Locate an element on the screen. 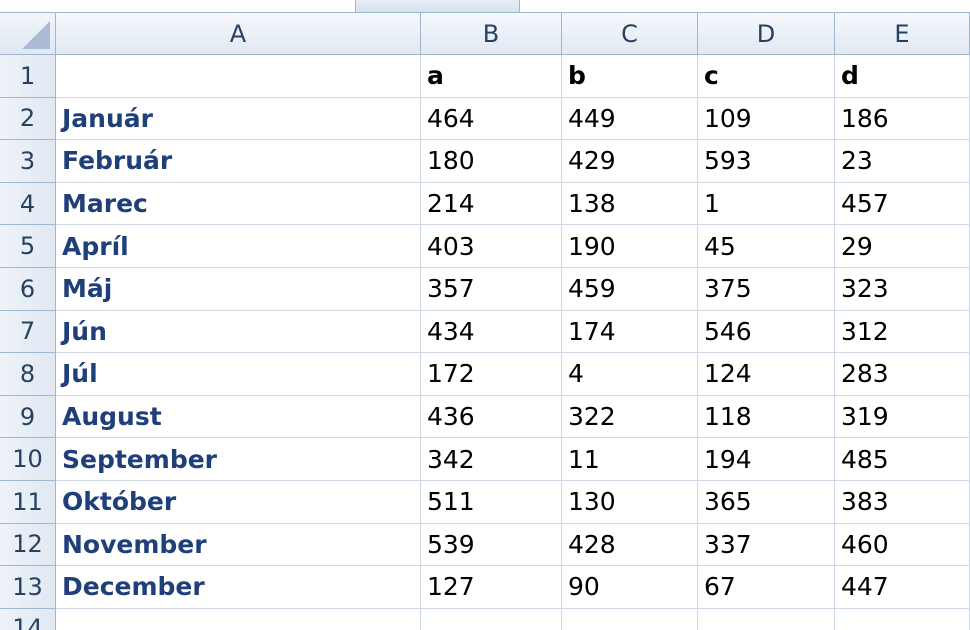 The image size is (970, 630). cell-b8: 172 is located at coordinates (491, 374).